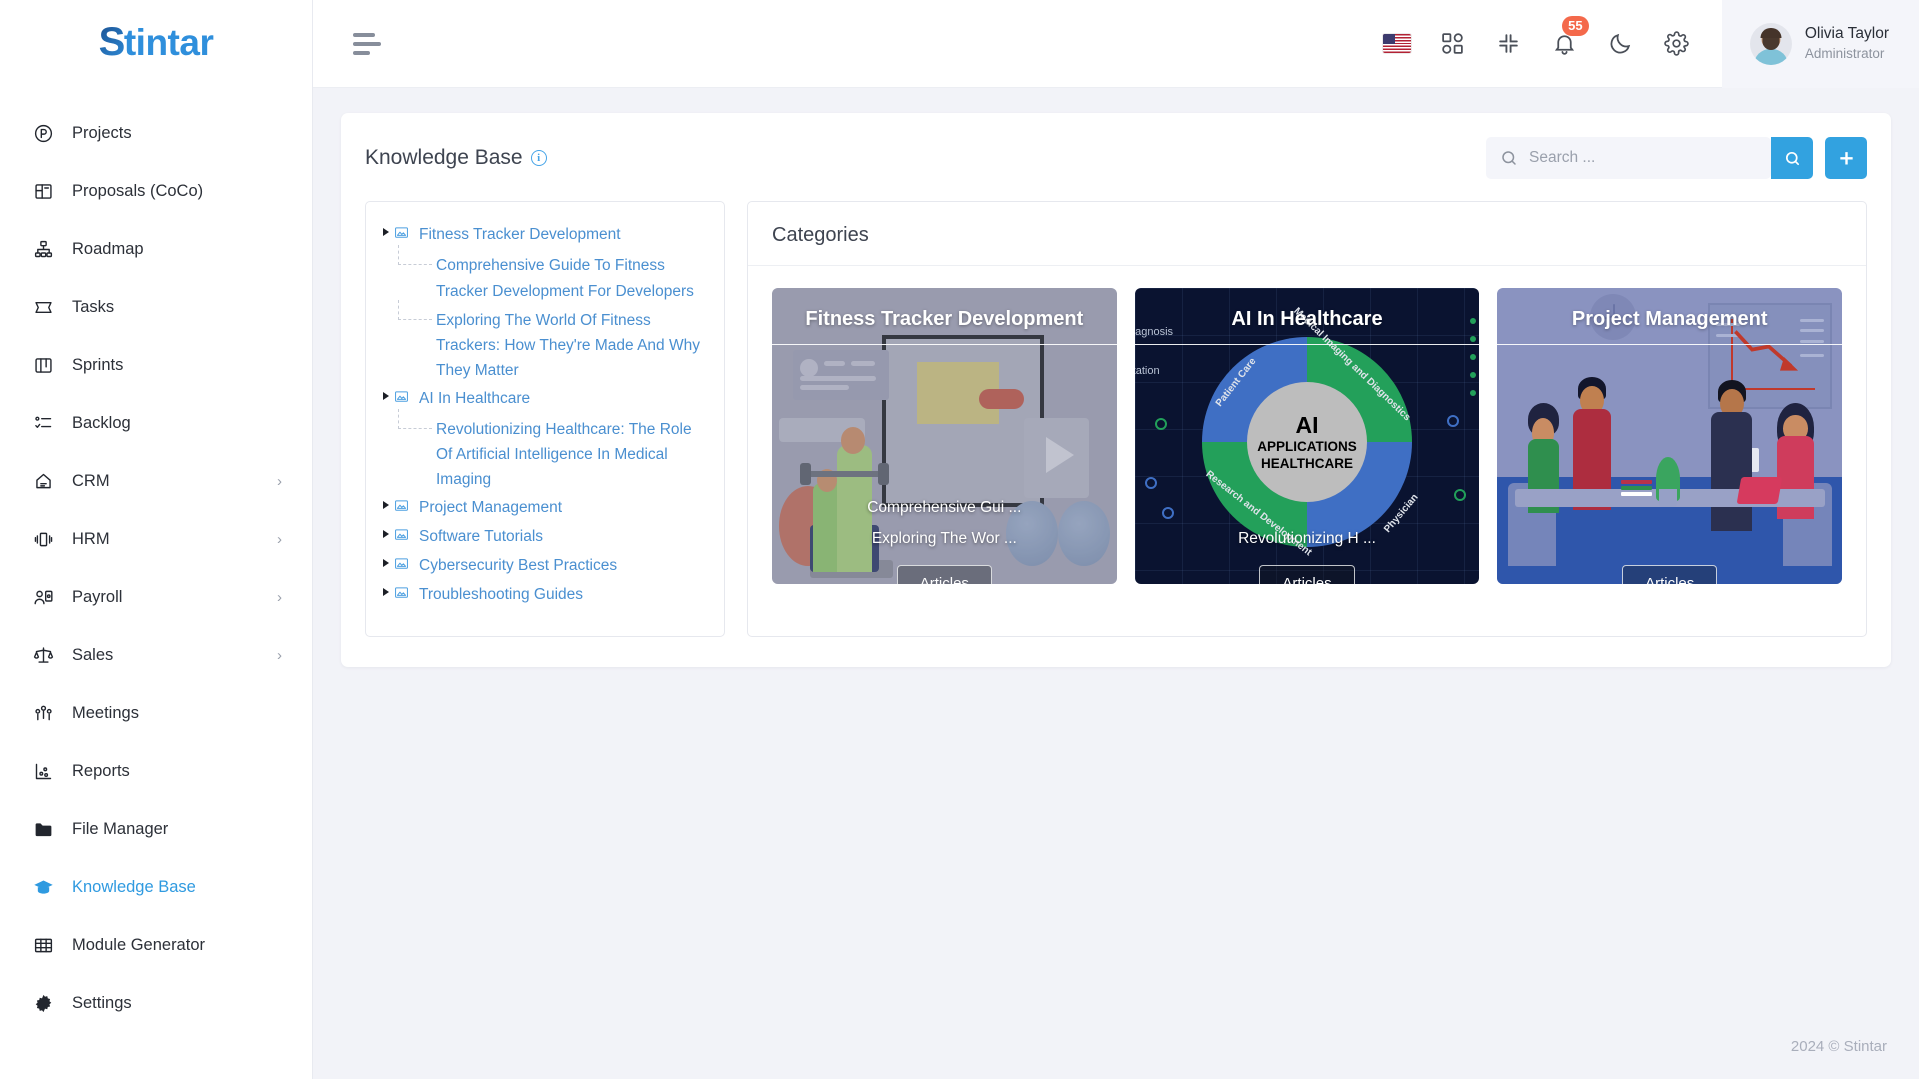 The image size is (1919, 1079). I want to click on sidebar-item-label: Settings, so click(102, 1002).